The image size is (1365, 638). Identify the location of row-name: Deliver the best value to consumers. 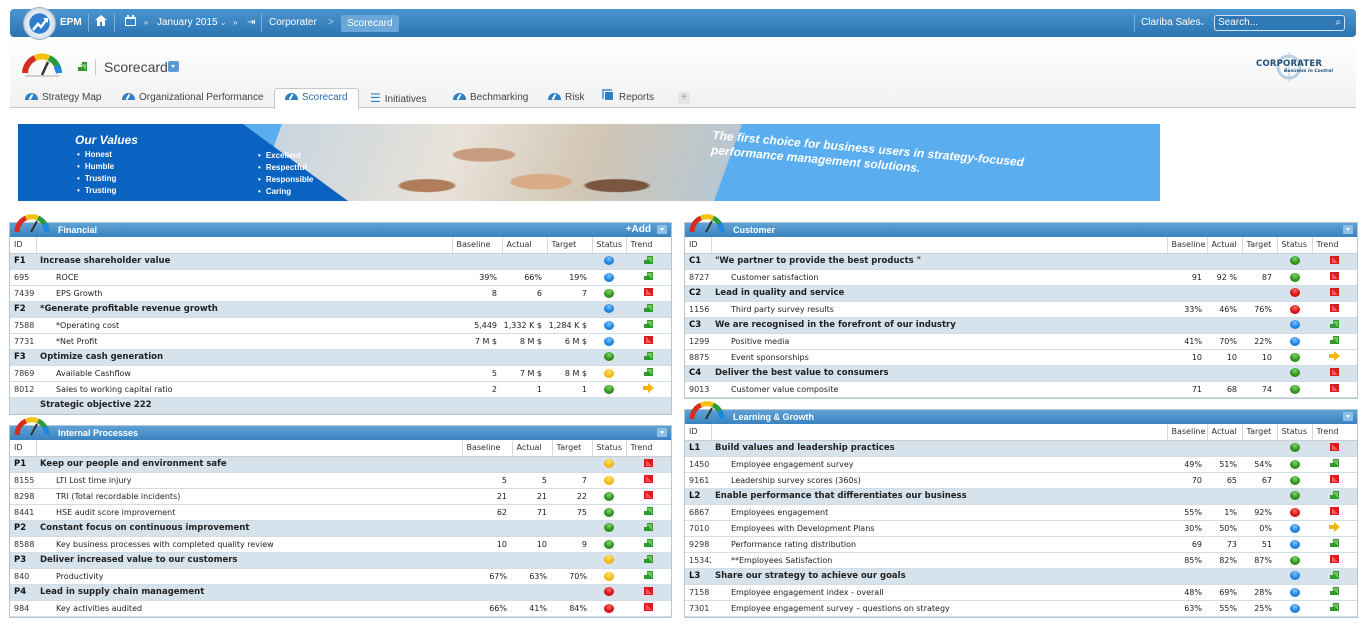
(939, 373).